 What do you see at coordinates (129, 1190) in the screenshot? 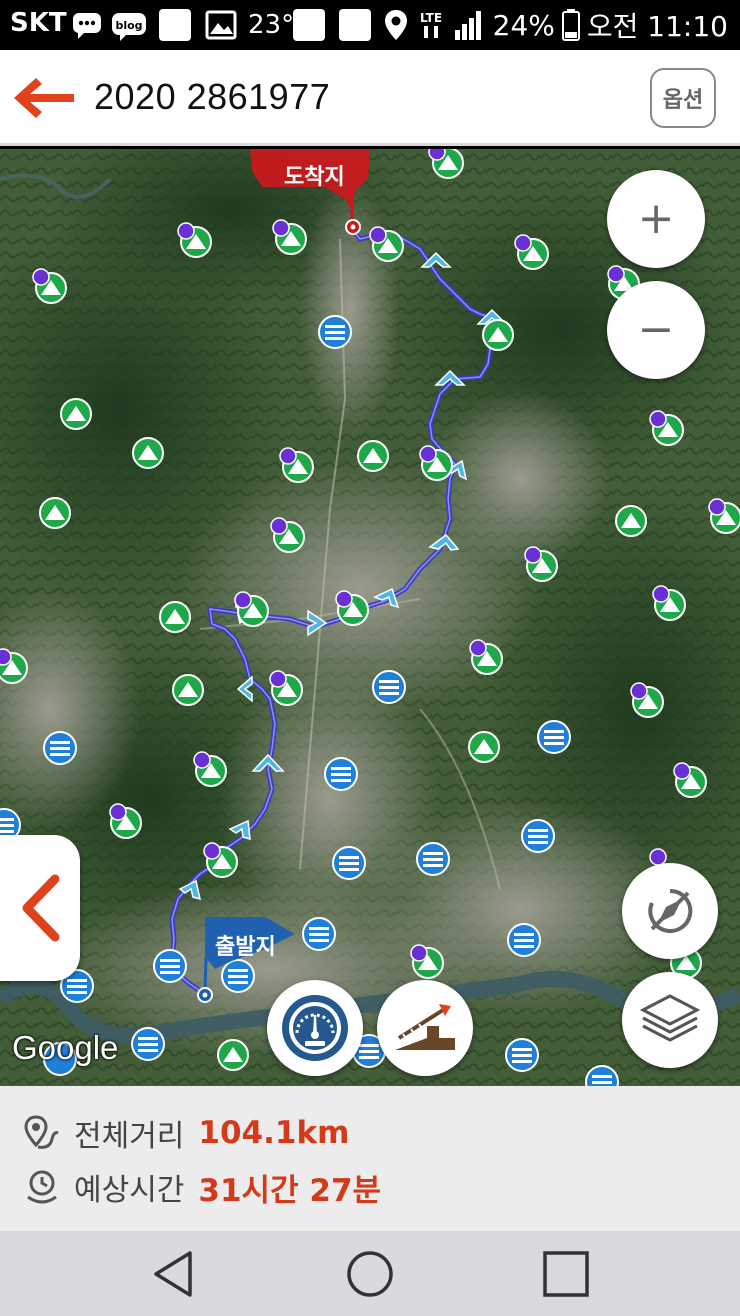
I see `time-label: 예상시간` at bounding box center [129, 1190].